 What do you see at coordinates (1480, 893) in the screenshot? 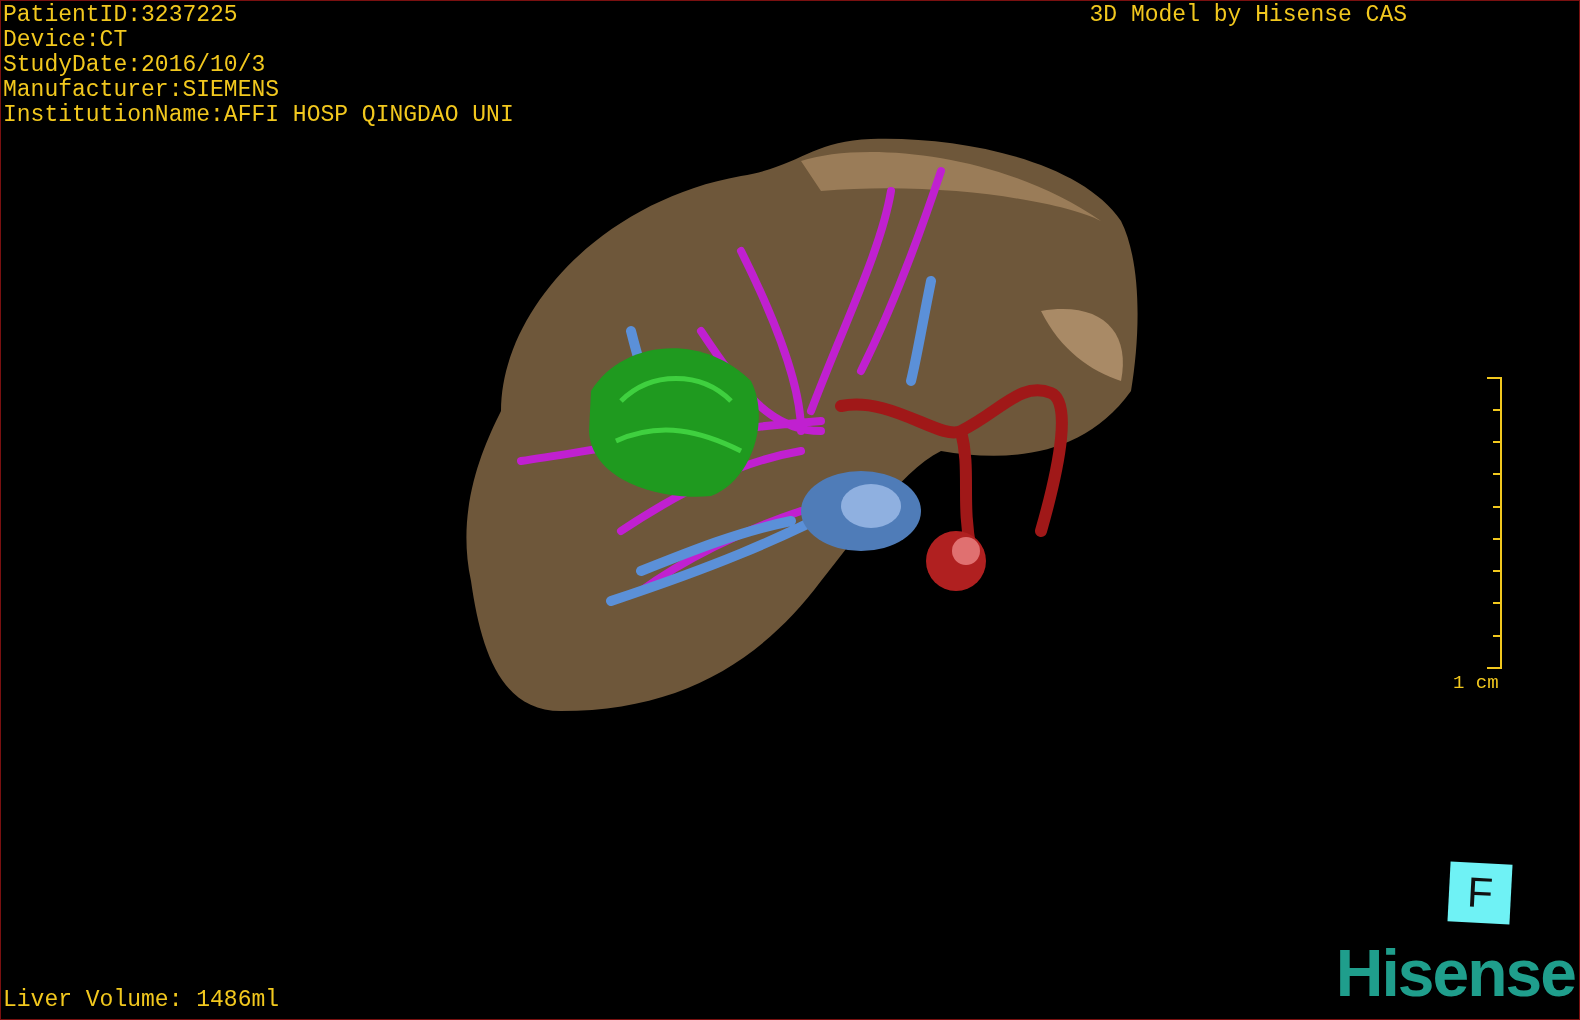
I see `orientation-cube: F` at bounding box center [1480, 893].